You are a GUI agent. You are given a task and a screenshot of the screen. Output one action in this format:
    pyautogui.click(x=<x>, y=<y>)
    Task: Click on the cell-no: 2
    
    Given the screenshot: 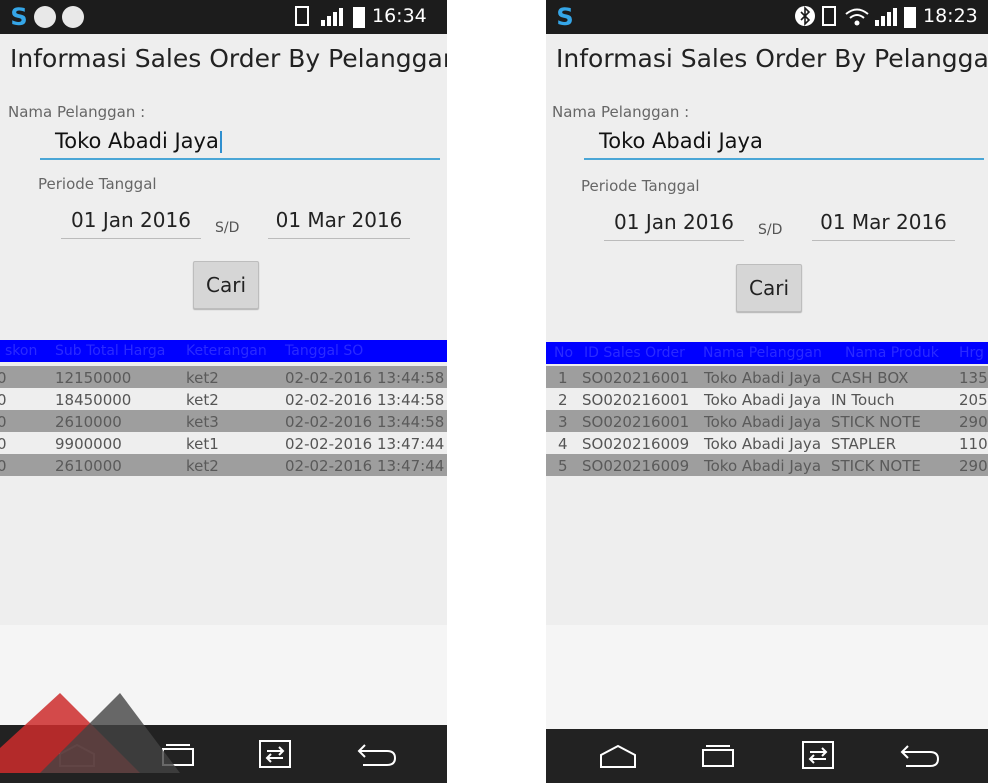 What is the action you would take?
    pyautogui.click(x=563, y=400)
    